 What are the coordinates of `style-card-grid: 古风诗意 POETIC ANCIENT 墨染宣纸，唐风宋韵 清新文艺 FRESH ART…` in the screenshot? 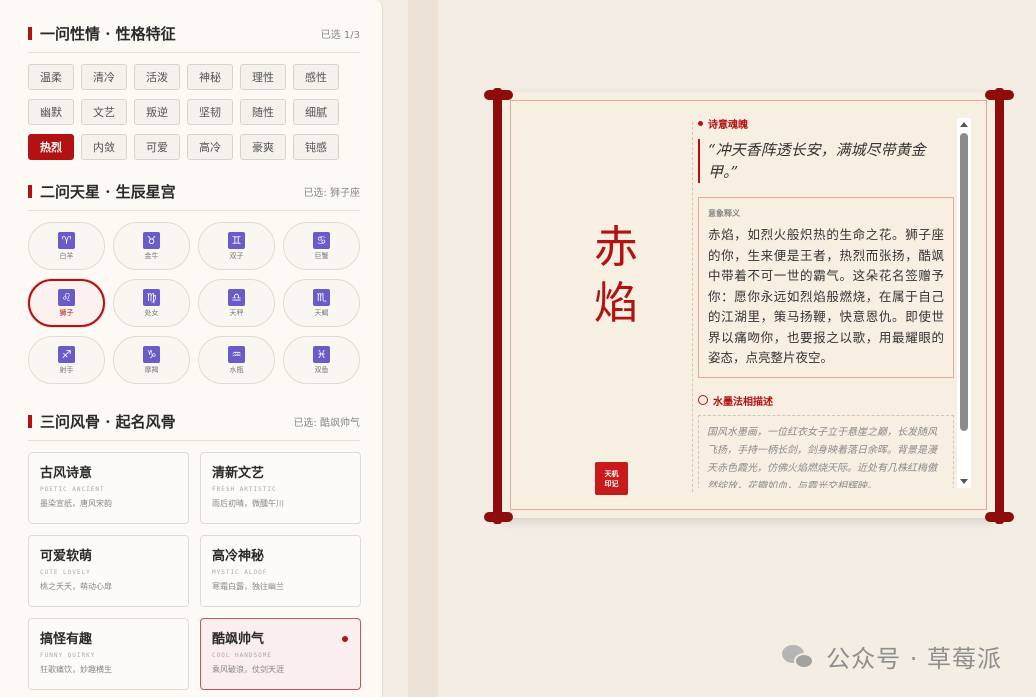 It's located at (195, 571).